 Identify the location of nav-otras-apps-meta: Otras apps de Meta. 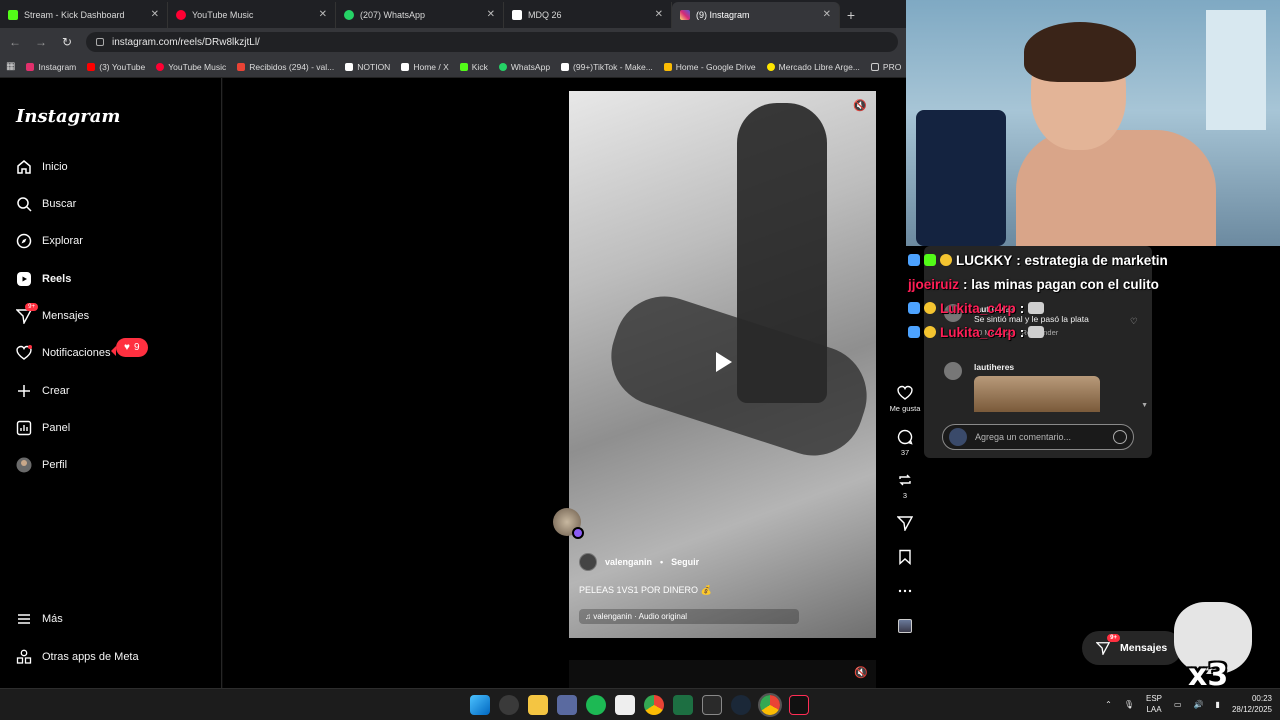
(77, 657).